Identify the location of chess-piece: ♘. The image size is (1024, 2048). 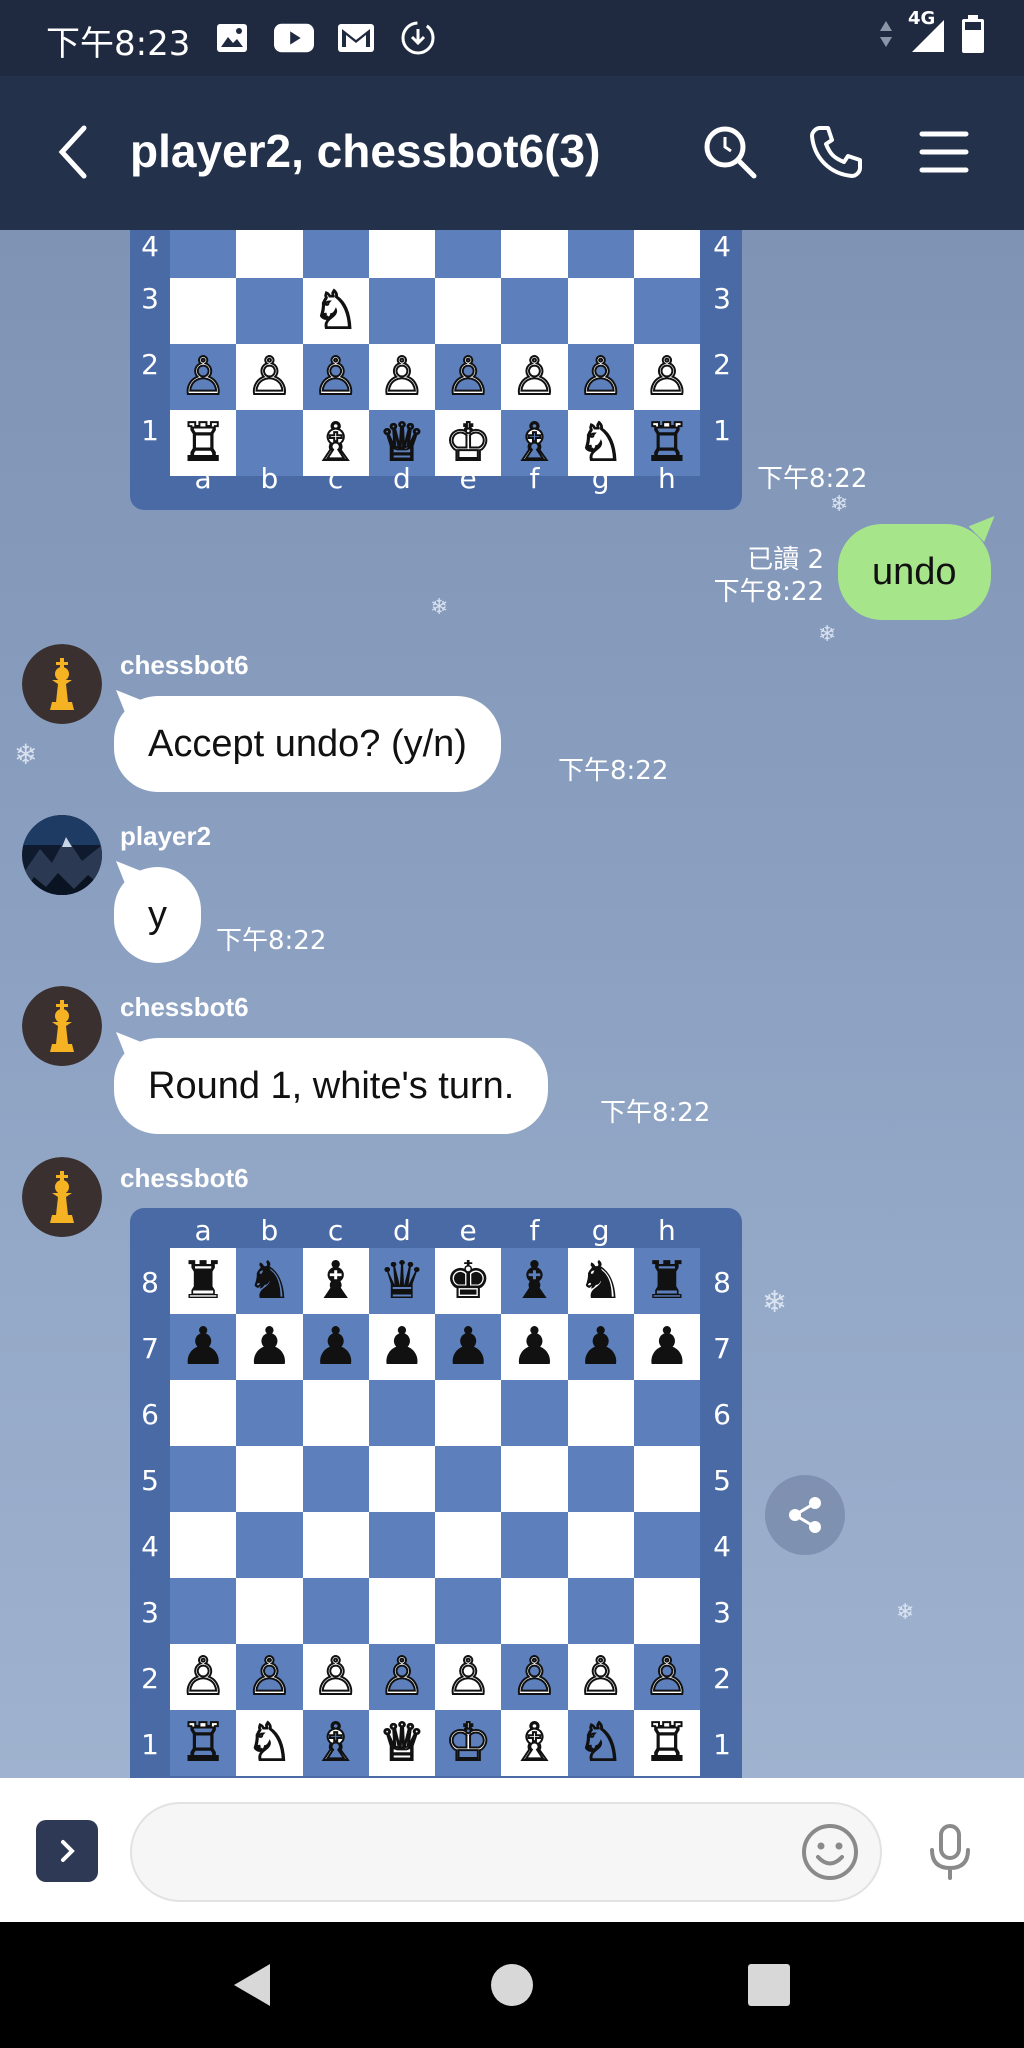
(335, 311).